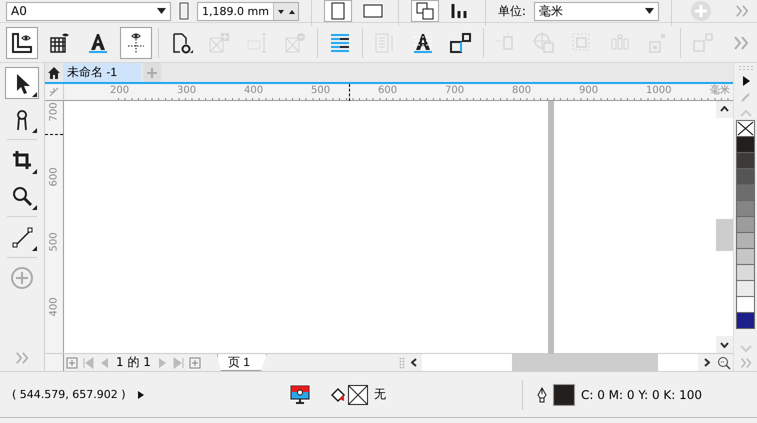  What do you see at coordinates (54, 134) in the screenshot?
I see `cursor-marker` at bounding box center [54, 134].